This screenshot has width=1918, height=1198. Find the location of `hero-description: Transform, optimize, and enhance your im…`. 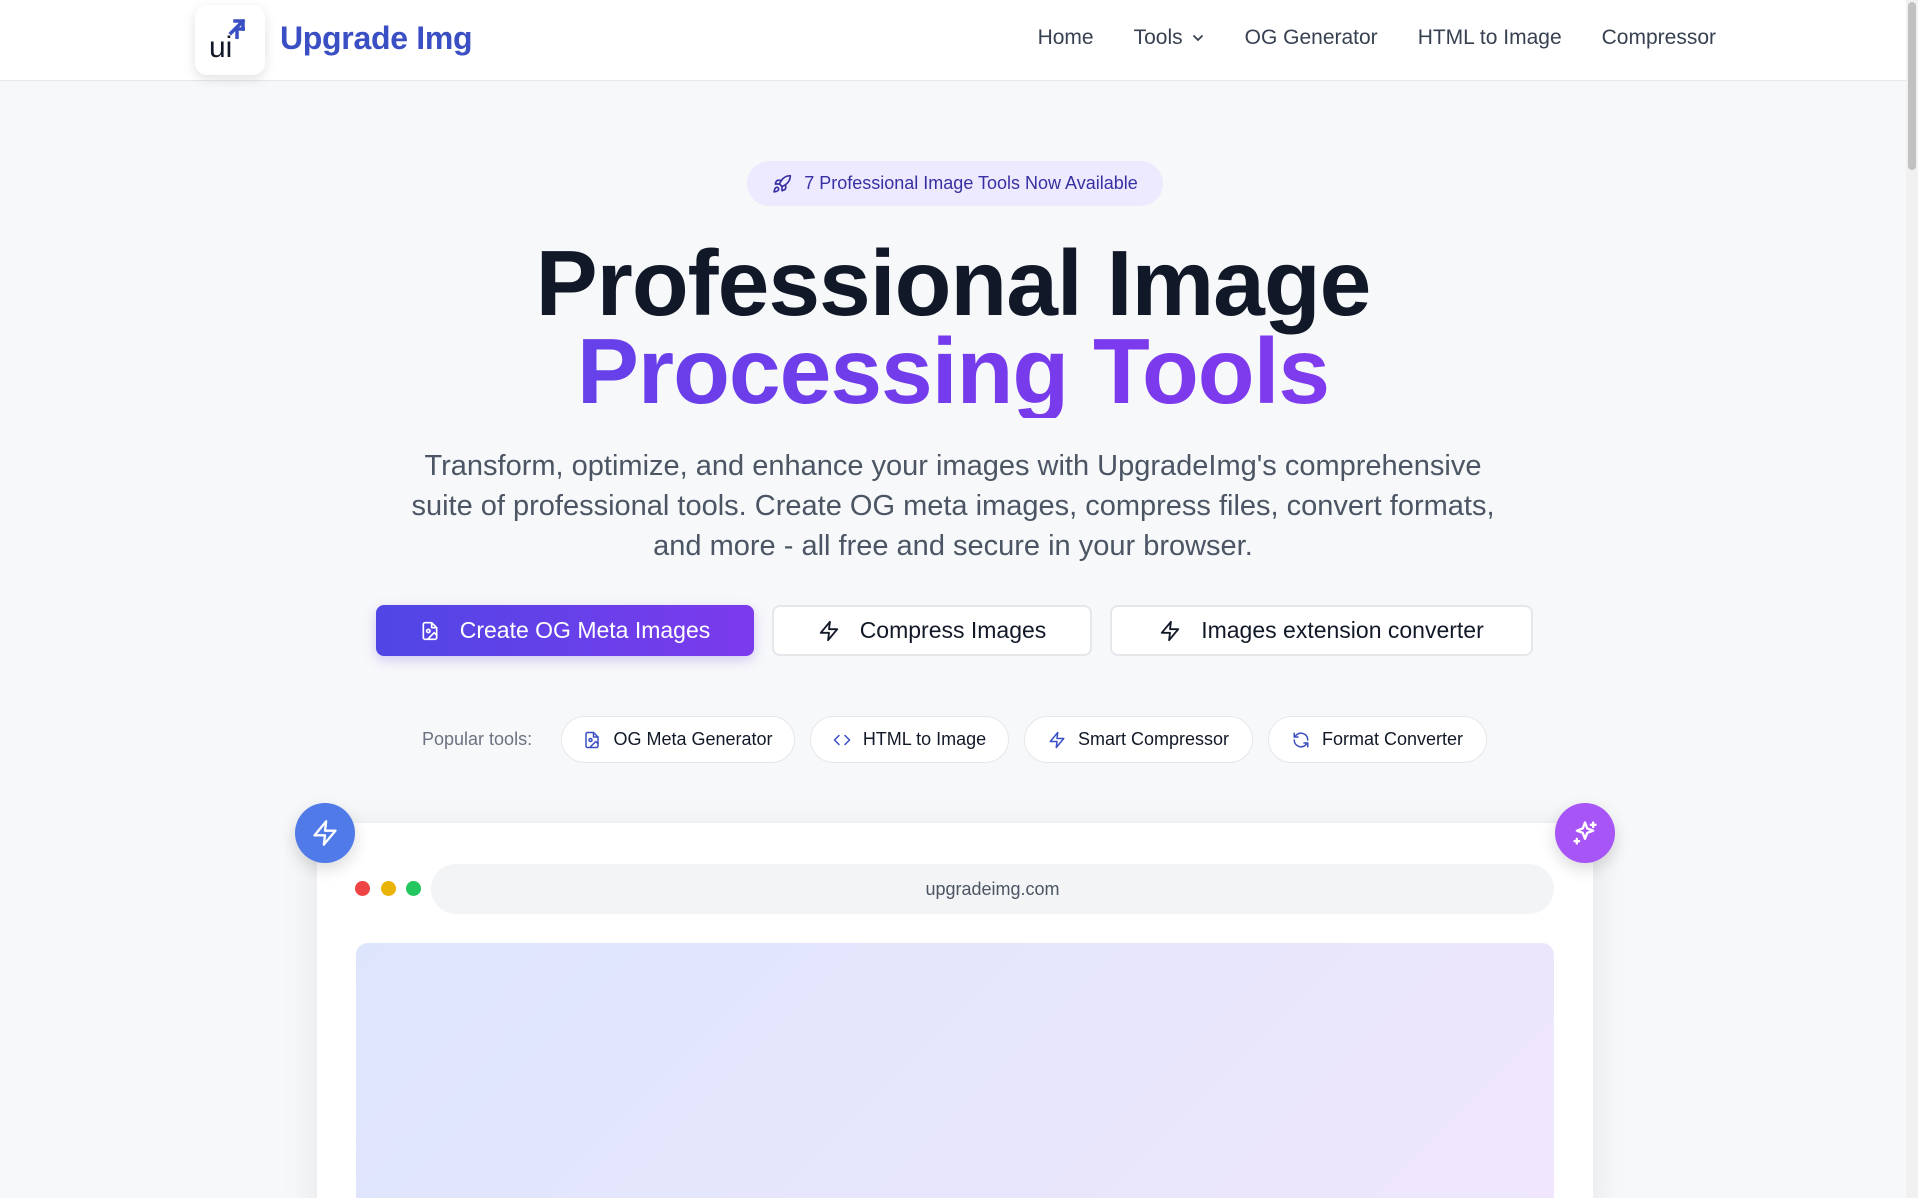

hero-description: Transform, optimize, and enhance your im… is located at coordinates (953, 506).